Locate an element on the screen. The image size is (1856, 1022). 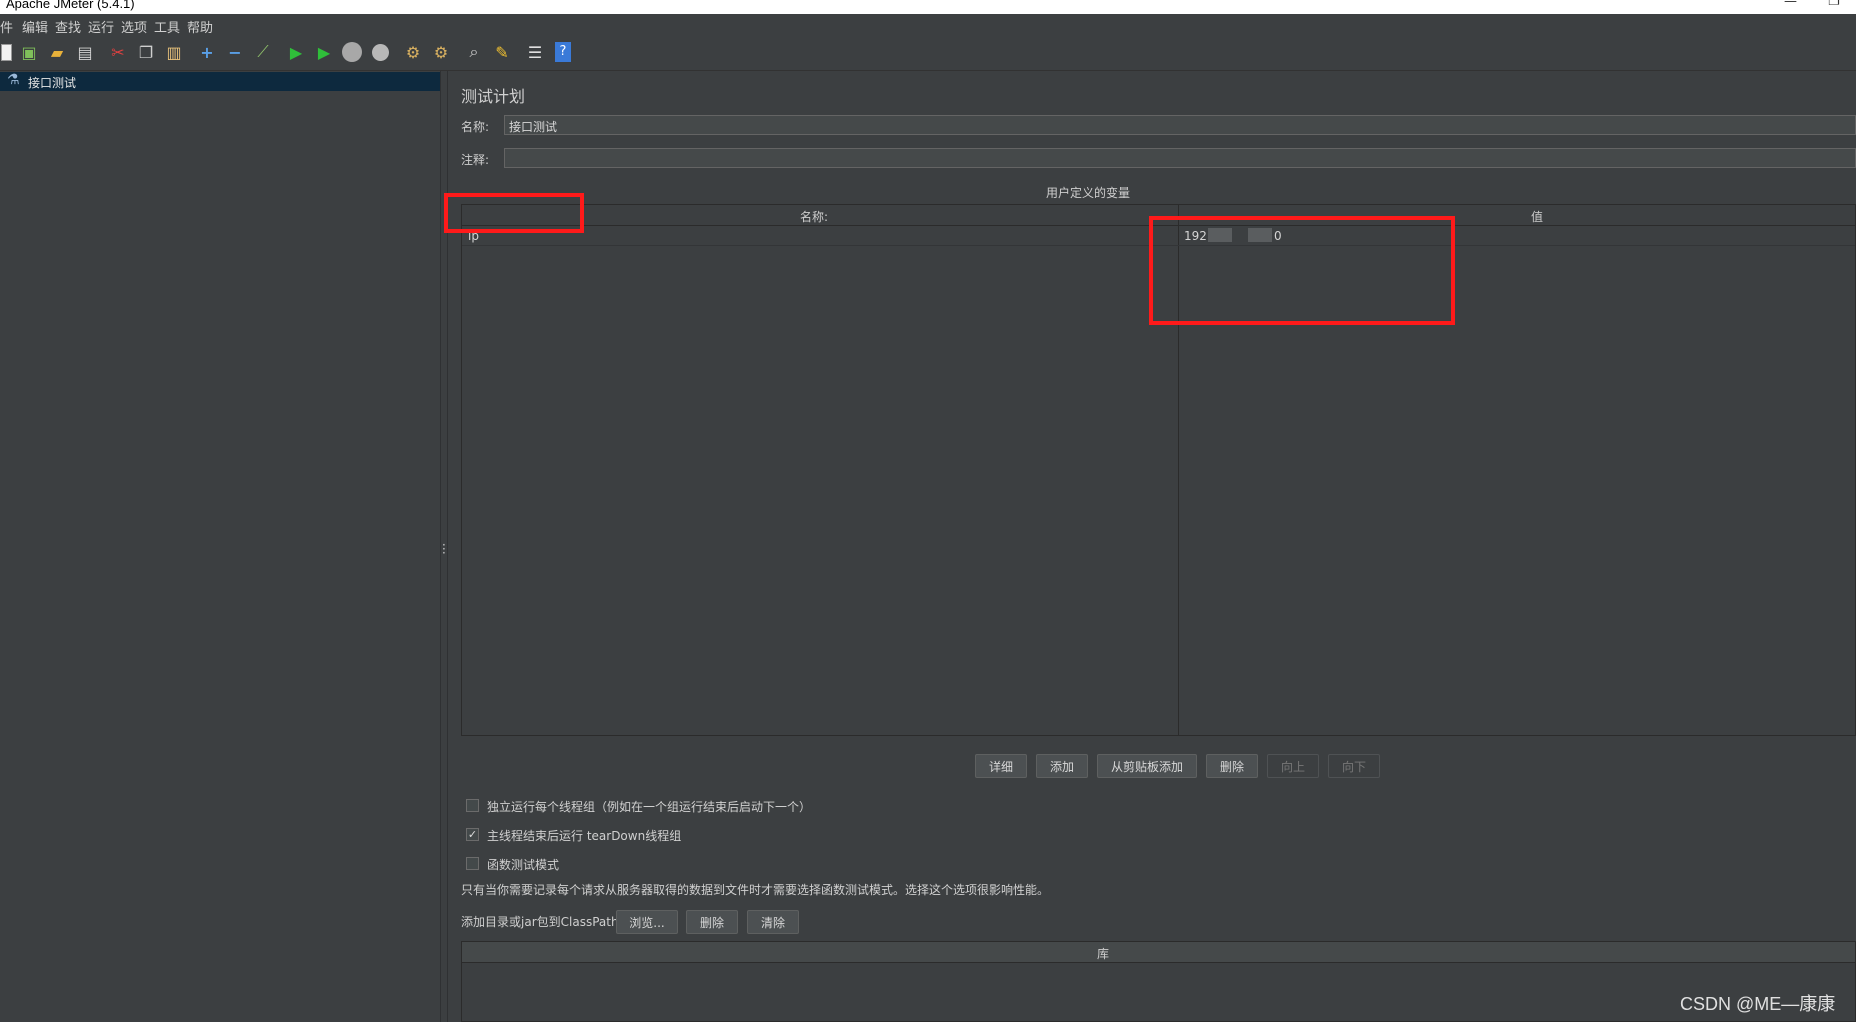
delete-button: 删除 is located at coordinates (1232, 766).